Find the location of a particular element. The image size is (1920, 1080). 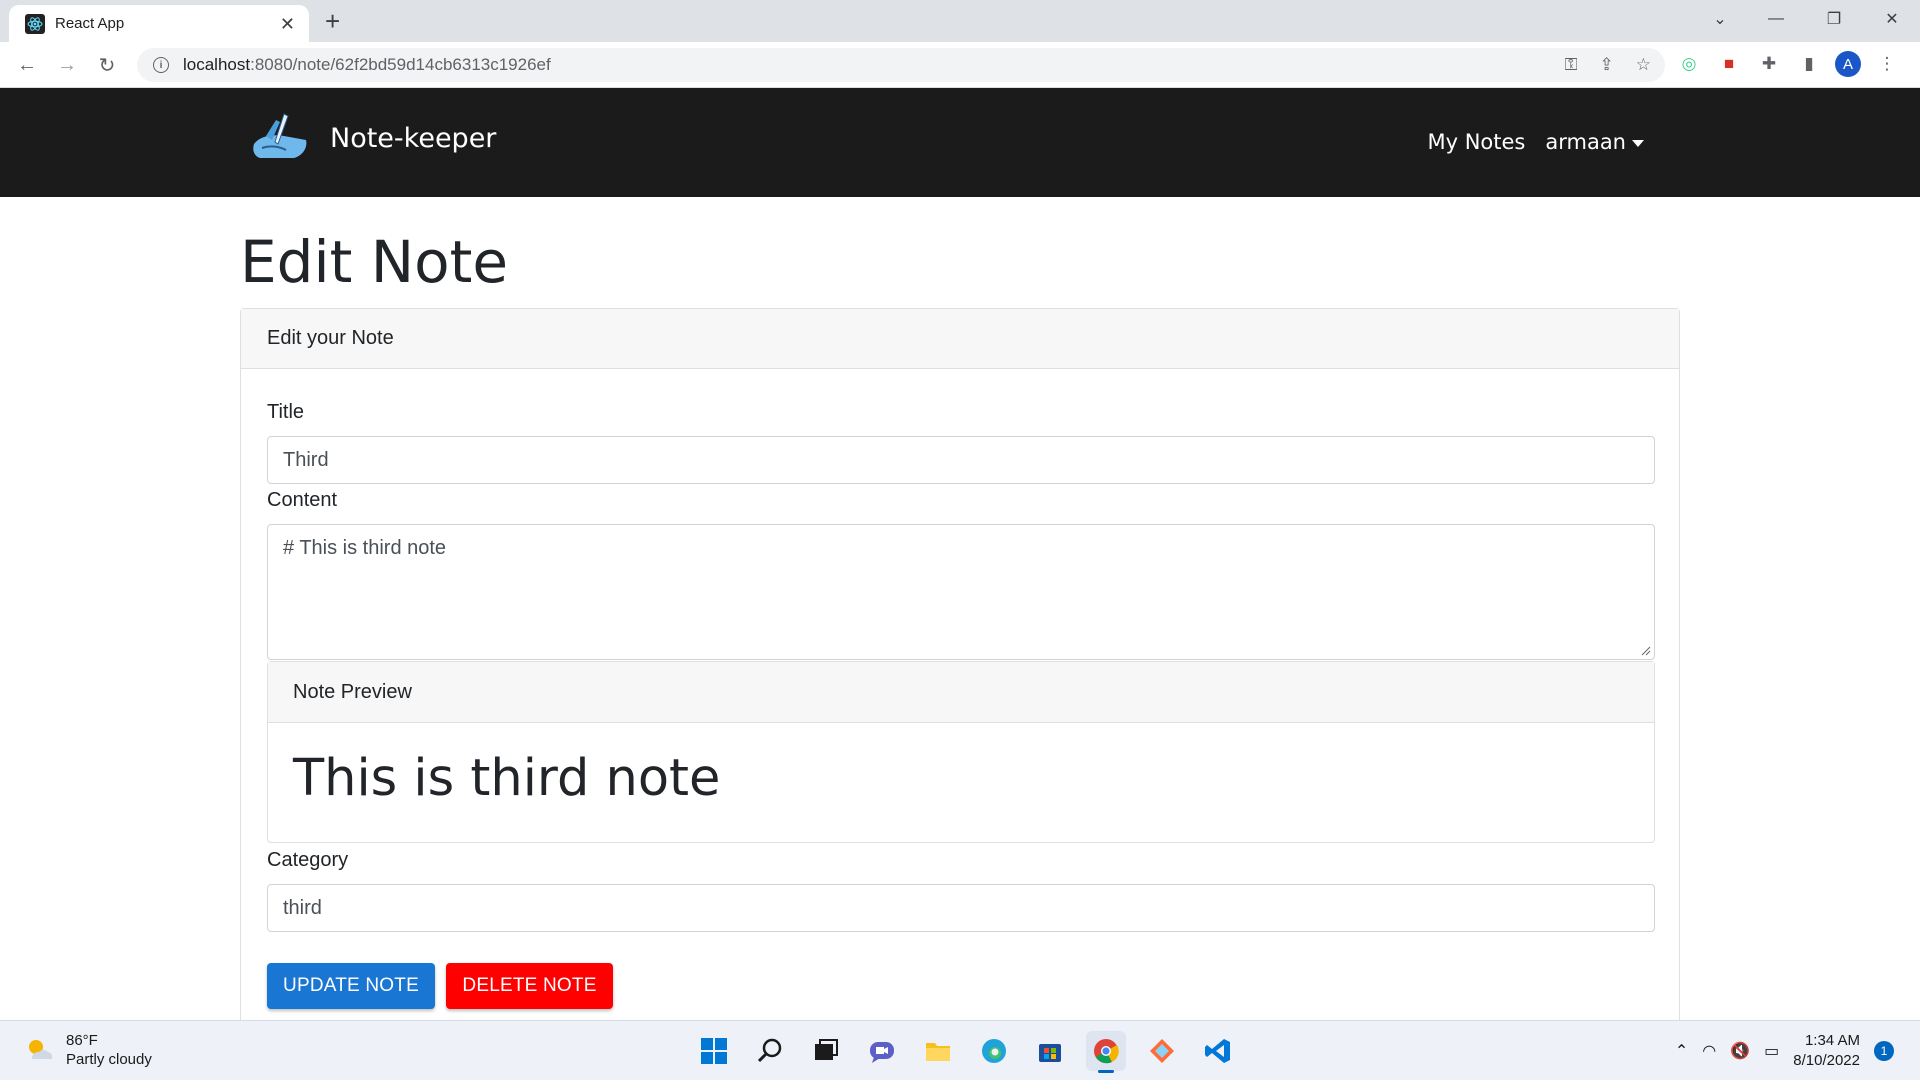

note-keeper-logo-icon is located at coordinates (280, 135).